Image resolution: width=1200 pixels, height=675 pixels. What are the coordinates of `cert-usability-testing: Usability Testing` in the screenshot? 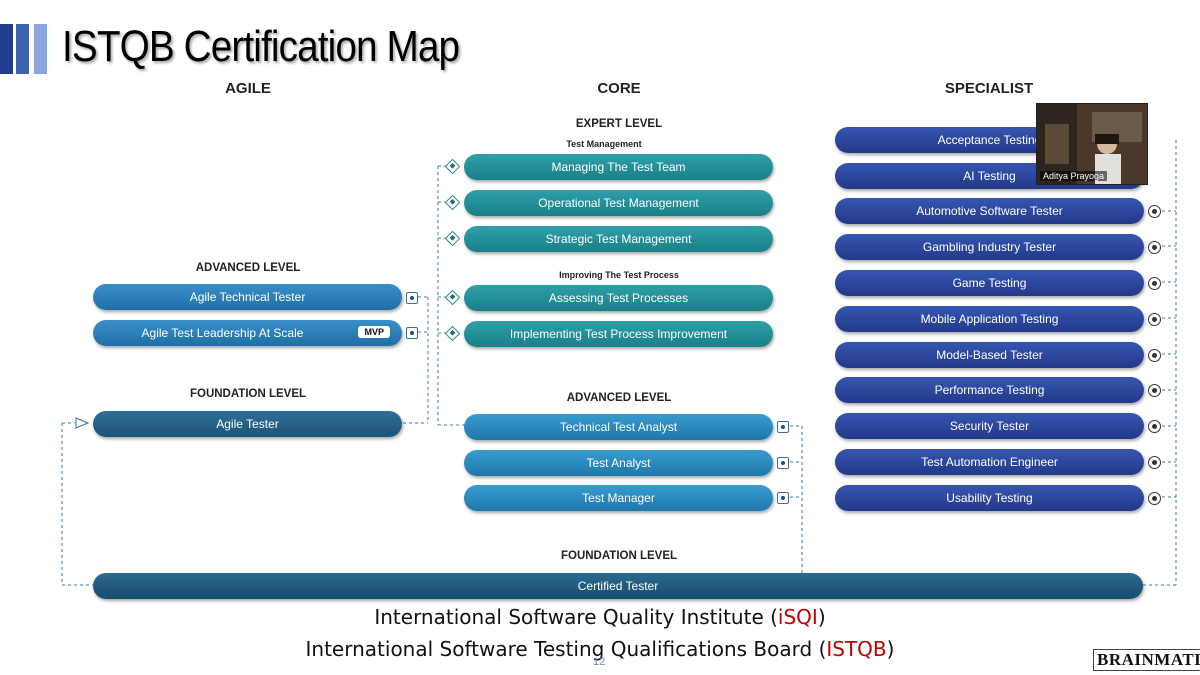 It's located at (989, 498).